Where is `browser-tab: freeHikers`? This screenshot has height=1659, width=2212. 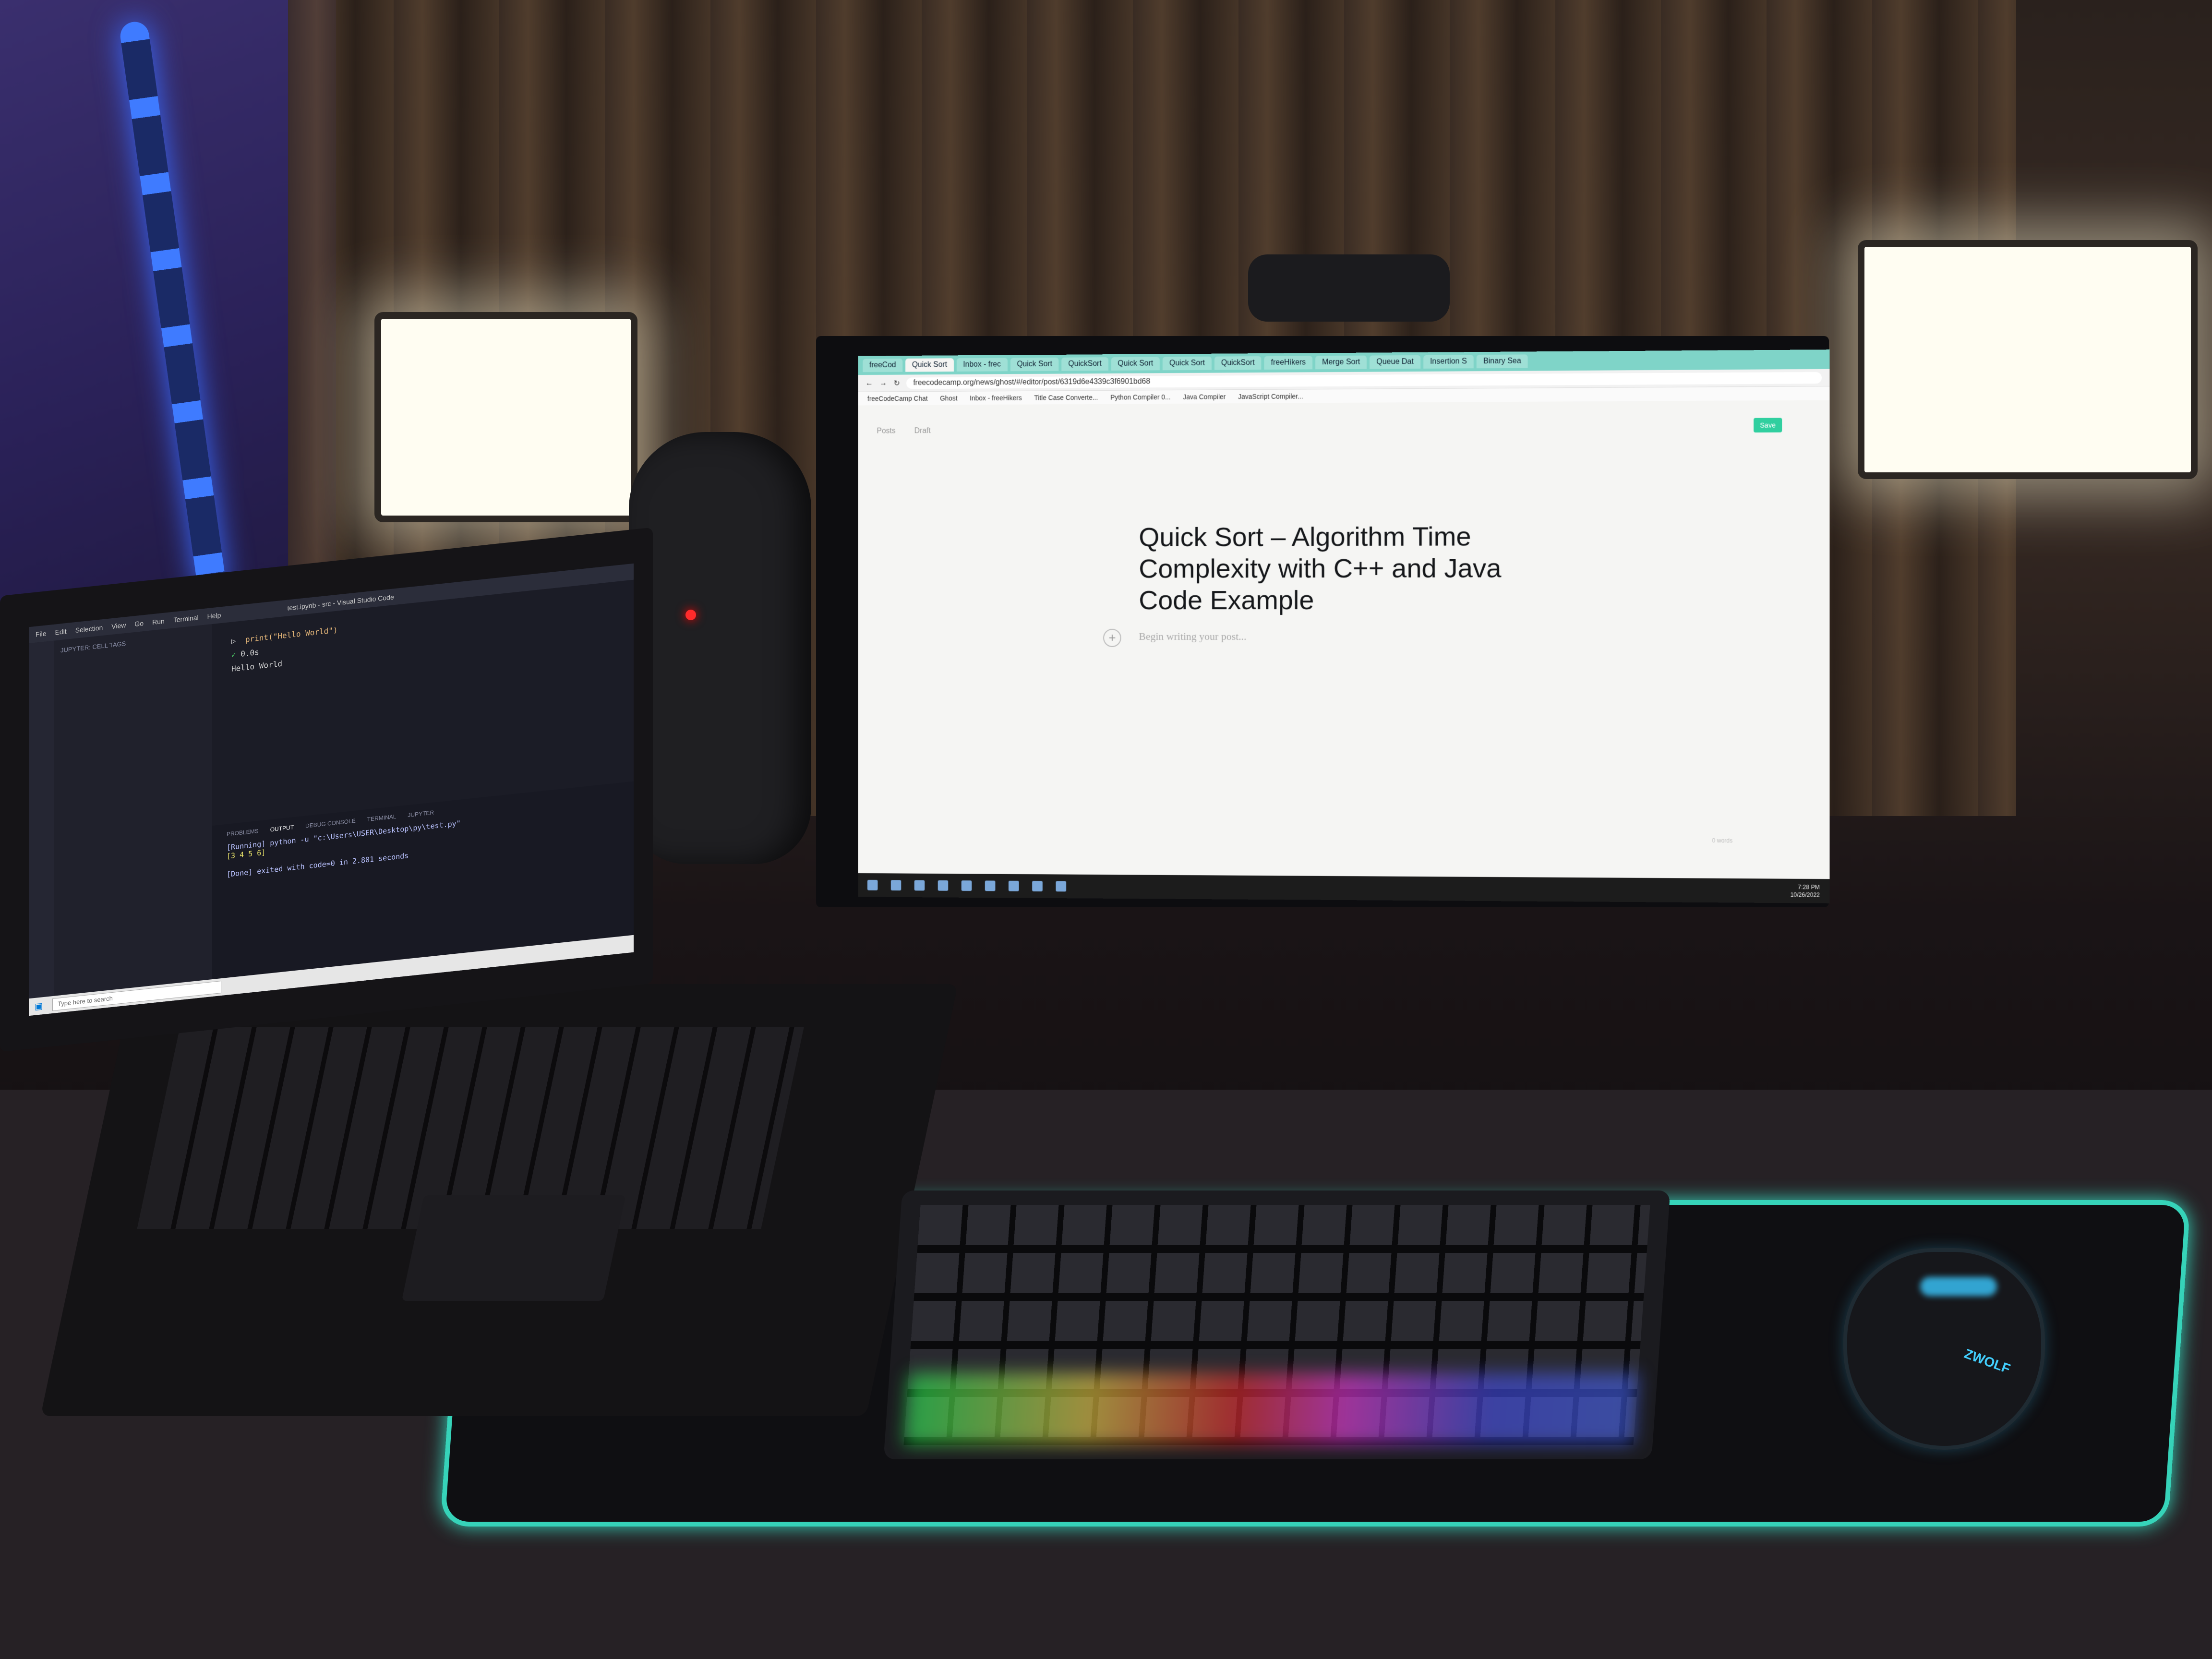
browser-tab: freeHikers is located at coordinates (1288, 363).